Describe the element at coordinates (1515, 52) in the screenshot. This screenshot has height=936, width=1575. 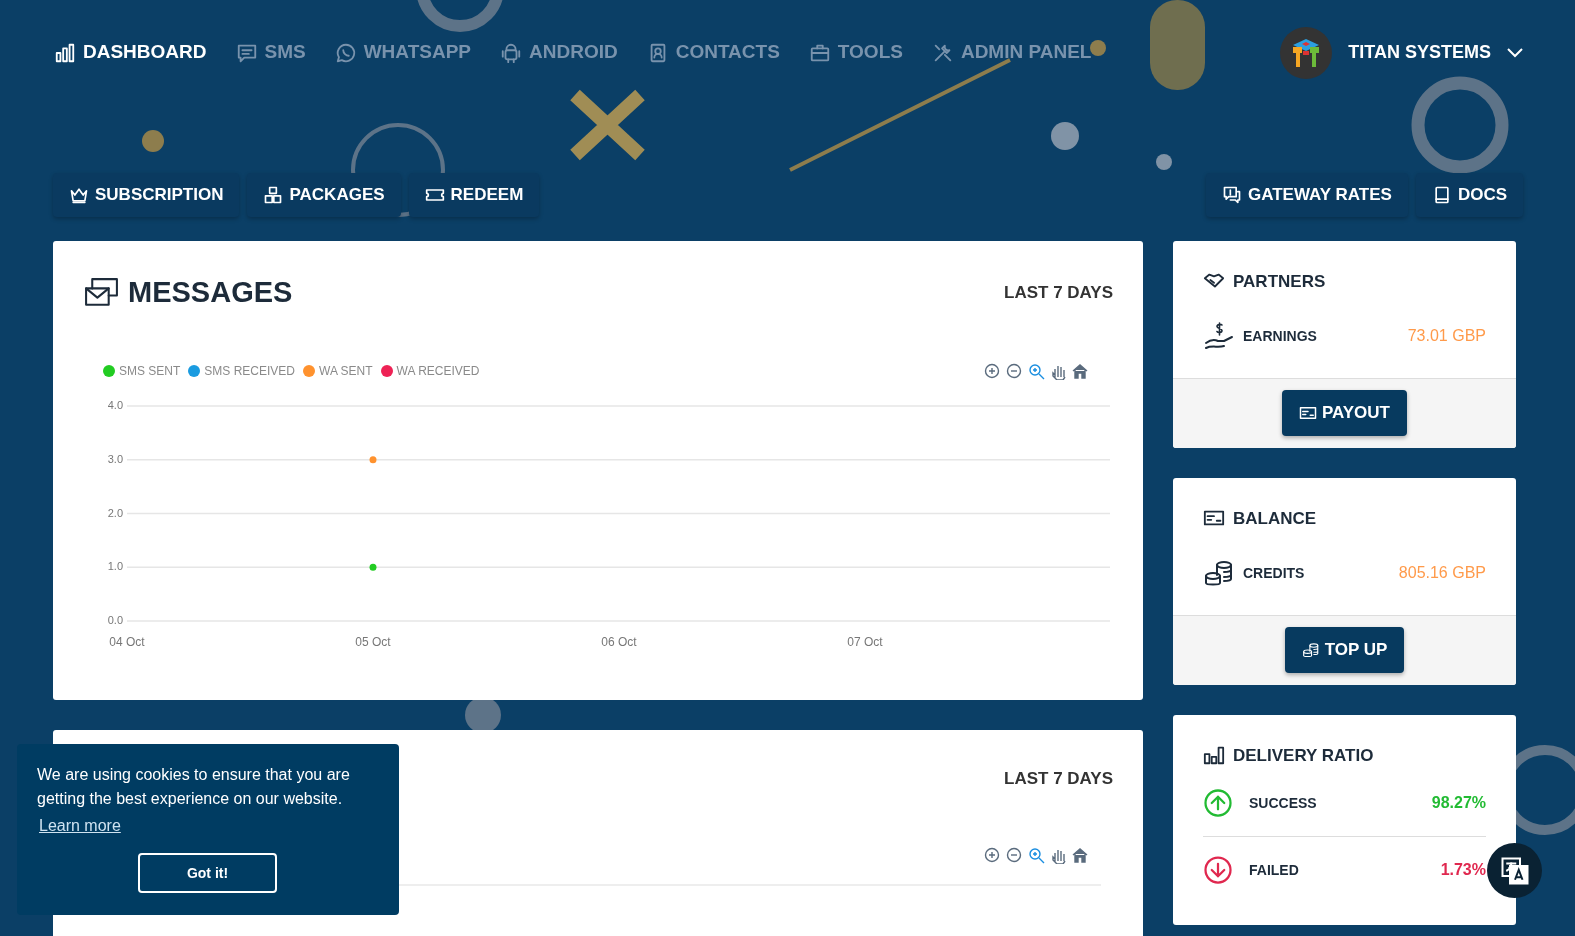
I see `chevron-down-icon` at that location.